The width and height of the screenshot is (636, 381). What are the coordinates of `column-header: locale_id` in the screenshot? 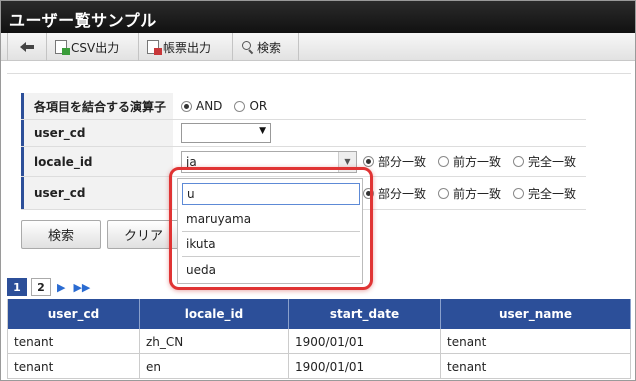 It's located at (214, 314).